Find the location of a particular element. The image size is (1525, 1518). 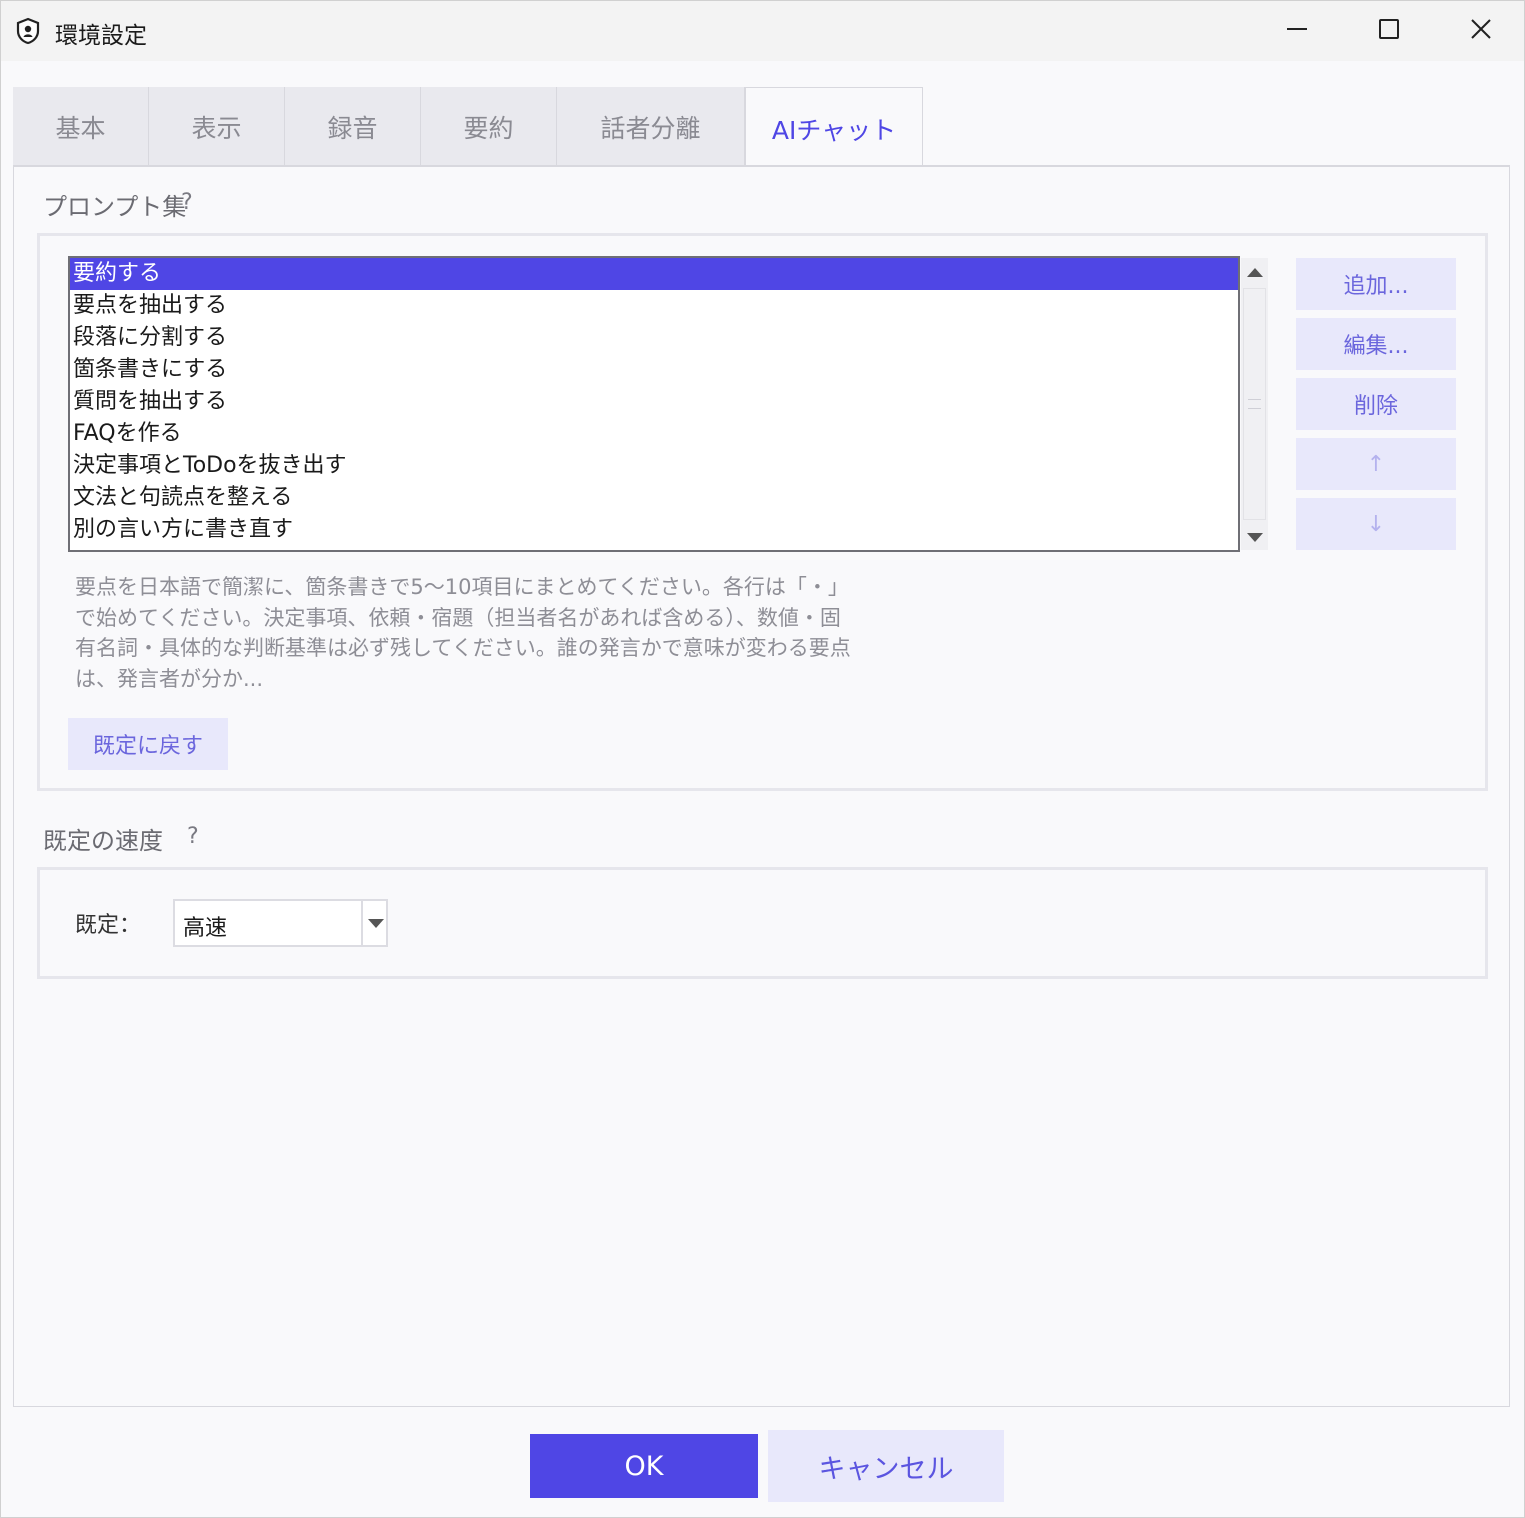

list-item: 箇条書きにする is located at coordinates (654, 370).